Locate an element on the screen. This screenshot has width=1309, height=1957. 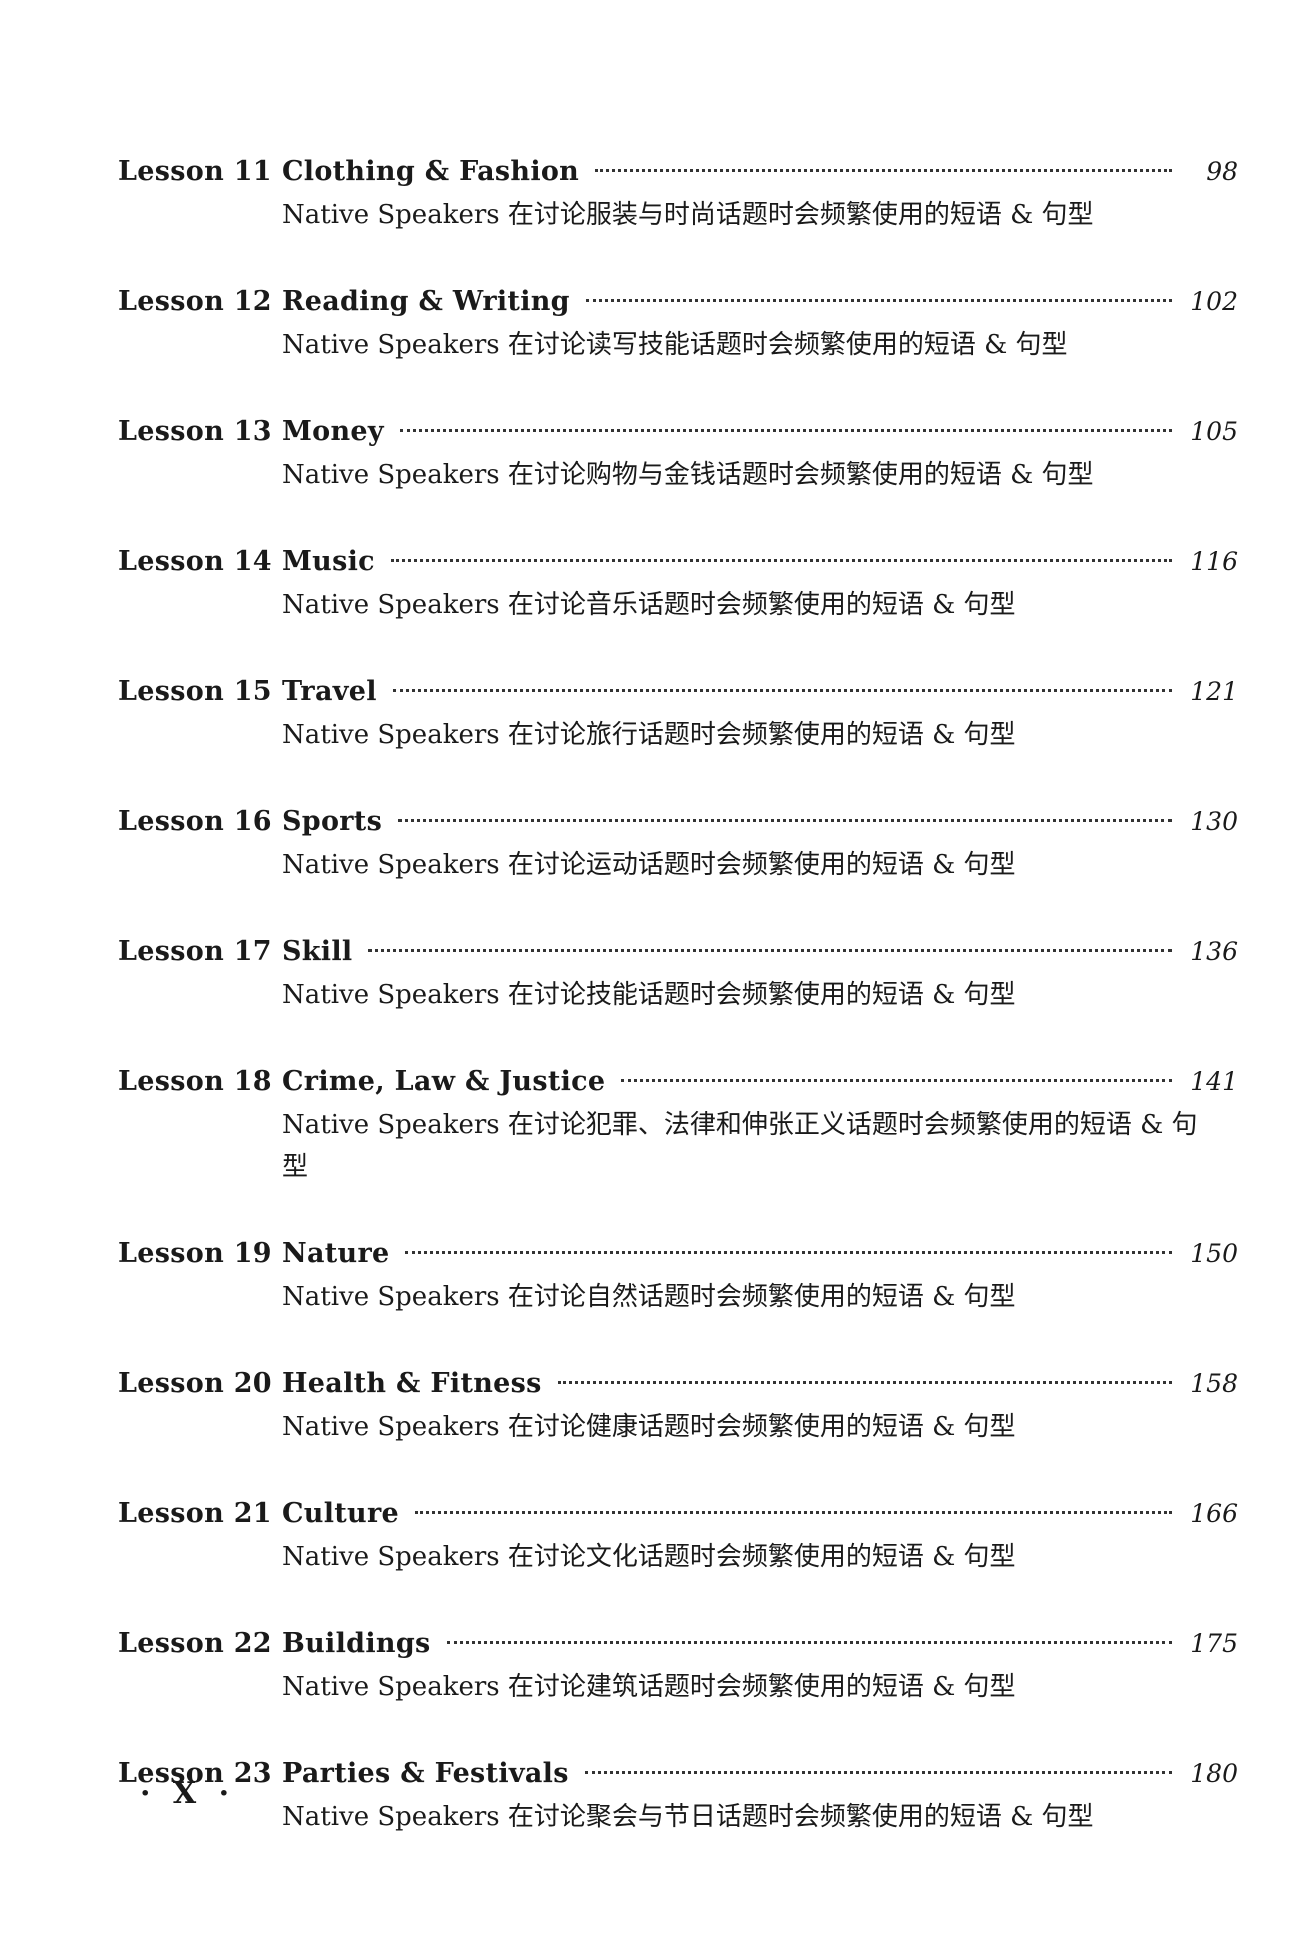
title-line: Skill 136 is located at coordinates (760, 952).